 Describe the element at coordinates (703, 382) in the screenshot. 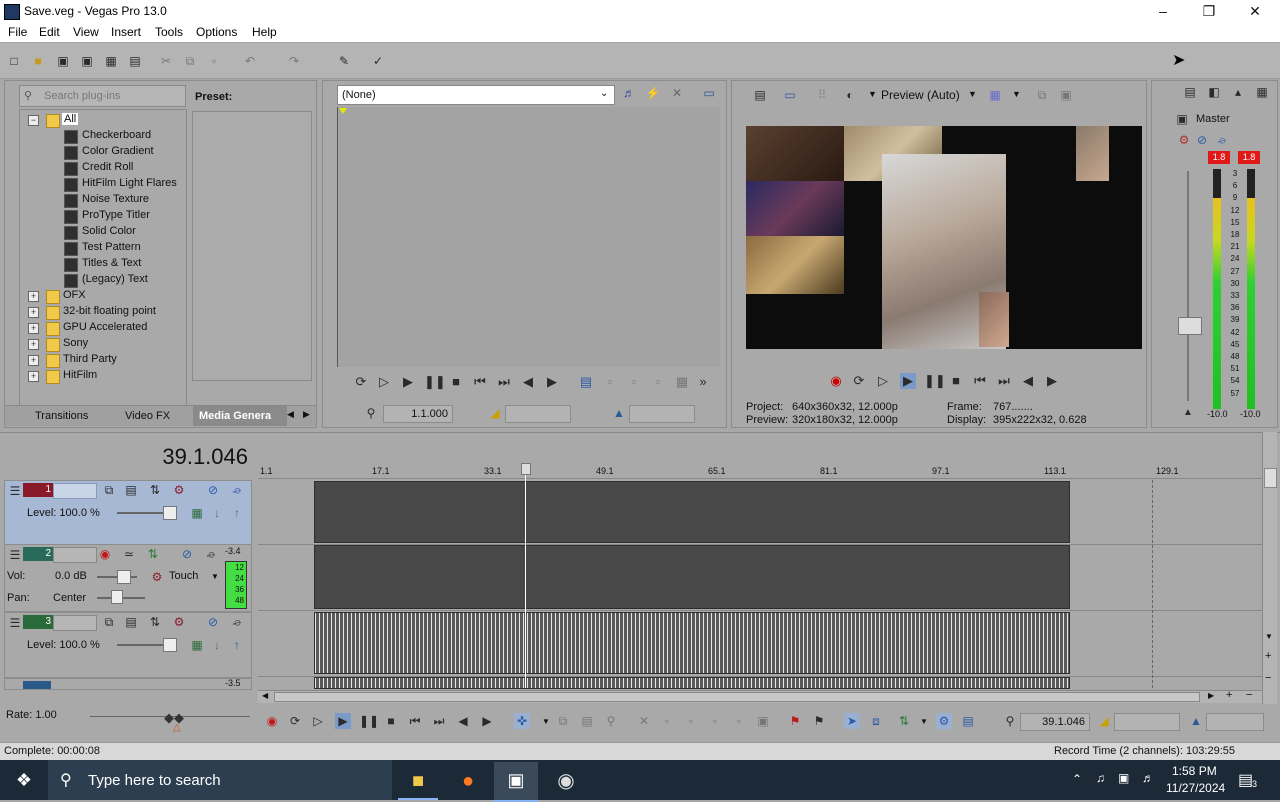

I see `more-icon: »` at that location.